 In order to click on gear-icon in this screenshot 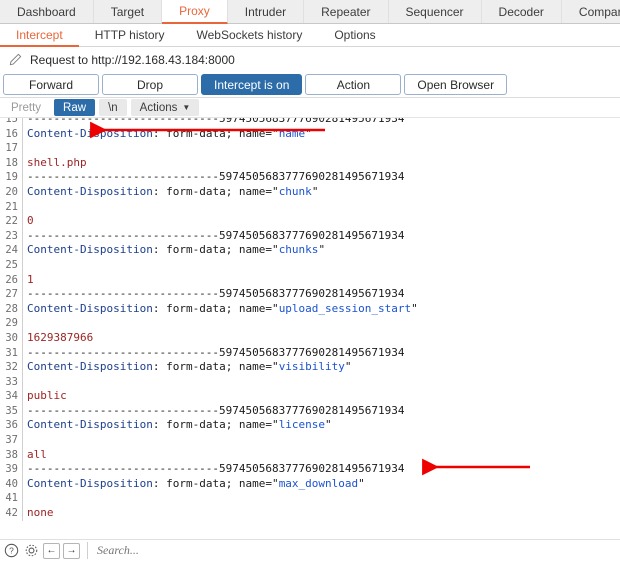, I will do `click(31, 550)`.